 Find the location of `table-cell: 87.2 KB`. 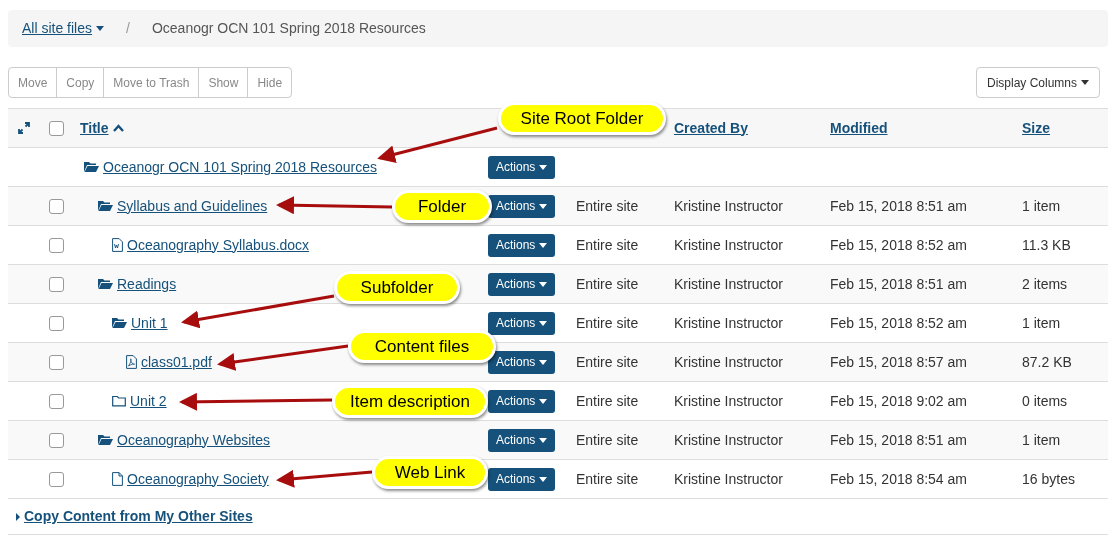

table-cell: 87.2 KB is located at coordinates (1047, 361).